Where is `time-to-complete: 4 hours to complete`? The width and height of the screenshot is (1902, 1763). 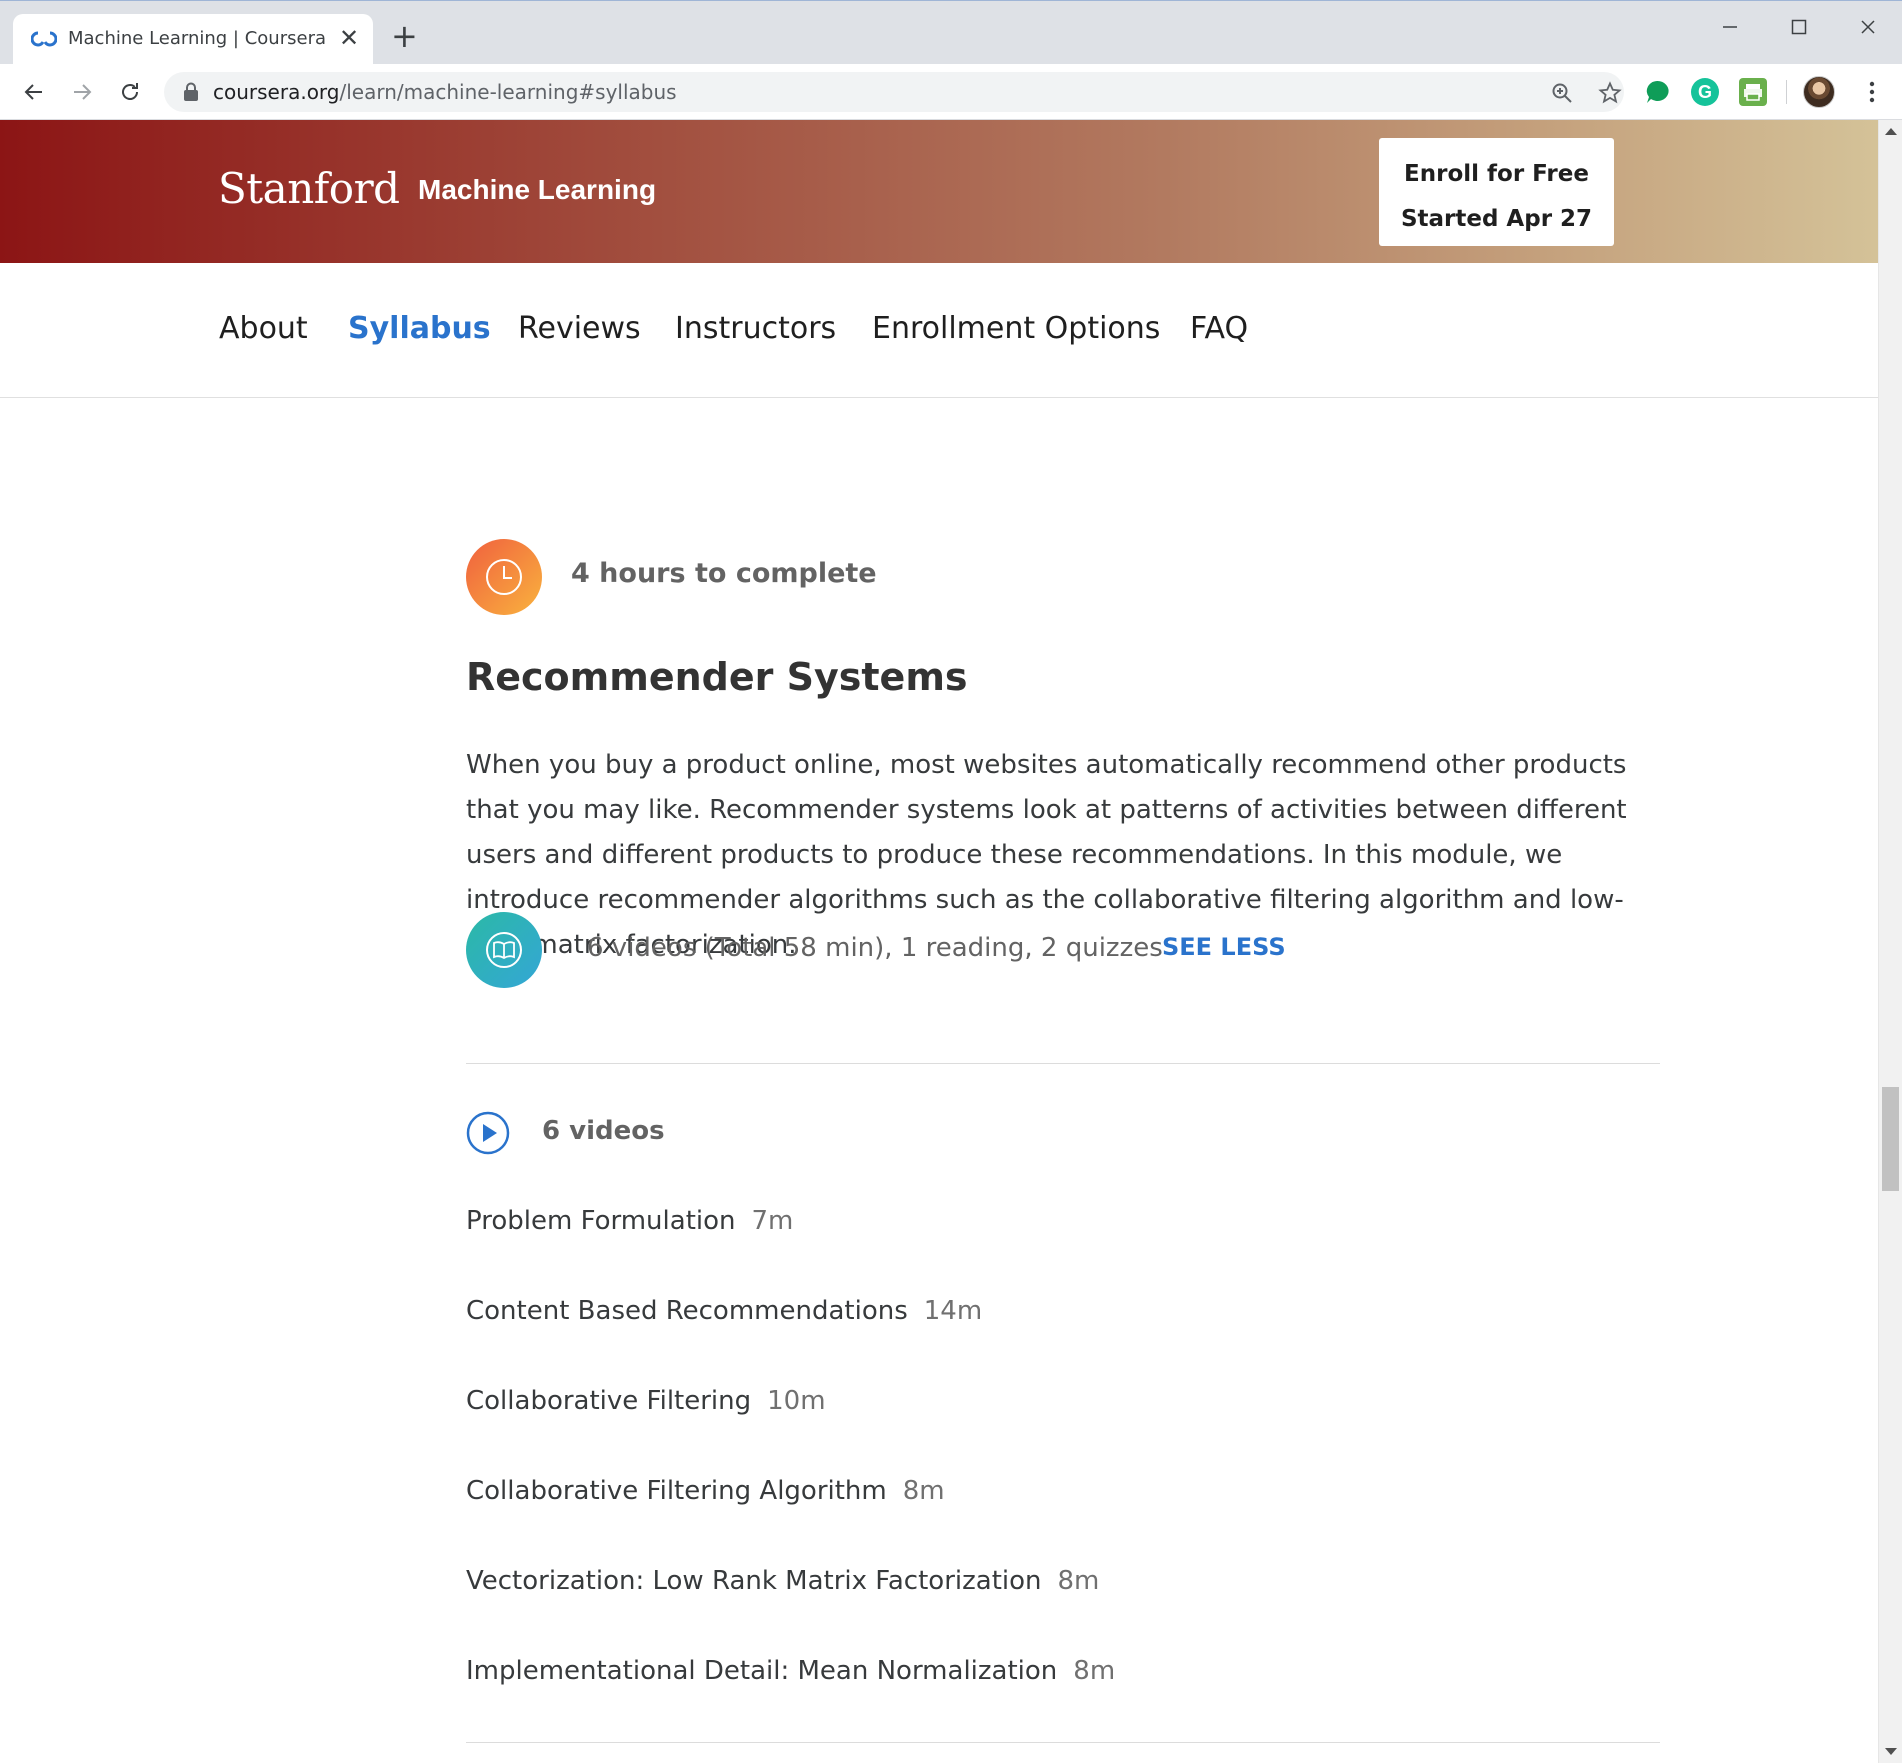
time-to-complete: 4 hours to complete is located at coordinates (724, 573).